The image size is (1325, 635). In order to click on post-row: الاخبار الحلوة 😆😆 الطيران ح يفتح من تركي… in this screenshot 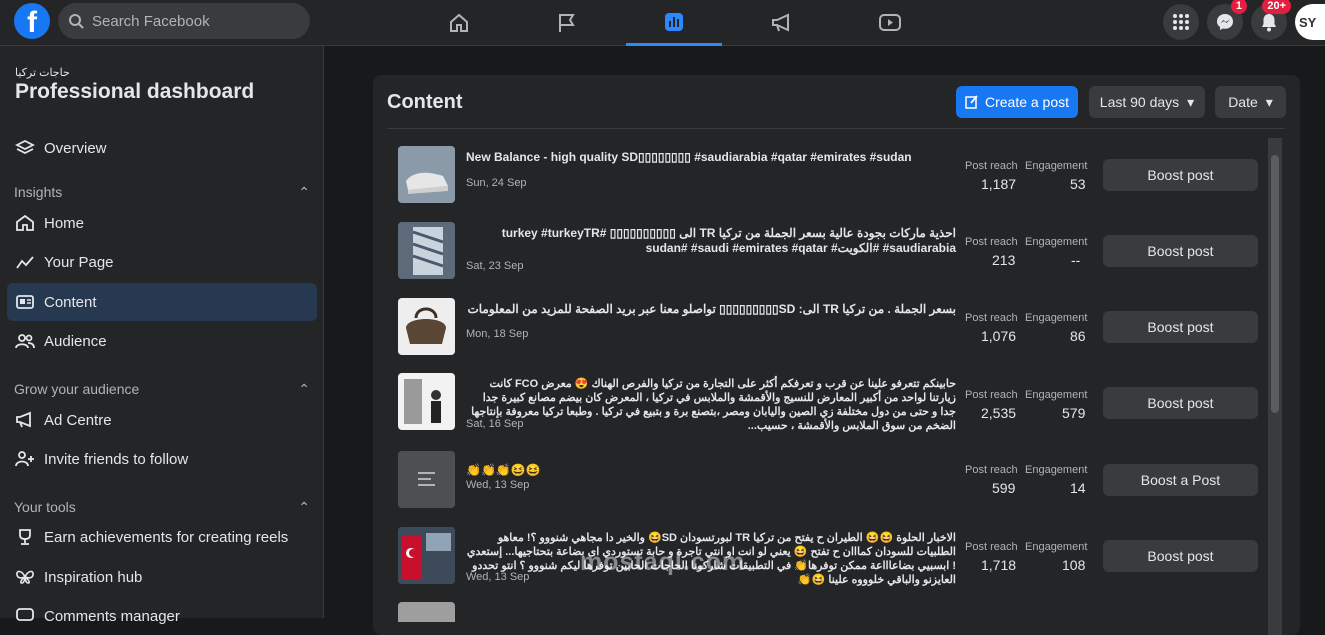, I will do `click(828, 563)`.